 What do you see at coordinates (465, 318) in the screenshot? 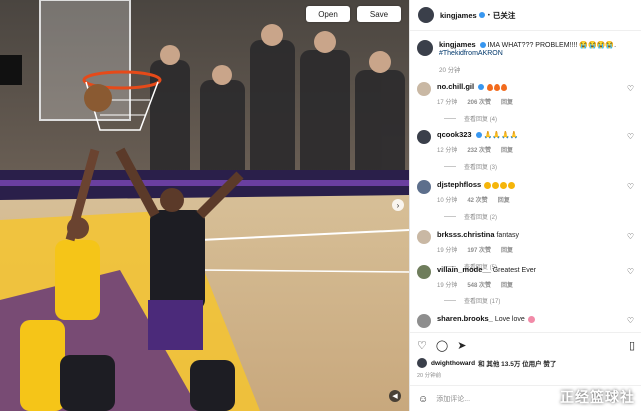
I see `comment-username: sharen.brooks_` at bounding box center [465, 318].